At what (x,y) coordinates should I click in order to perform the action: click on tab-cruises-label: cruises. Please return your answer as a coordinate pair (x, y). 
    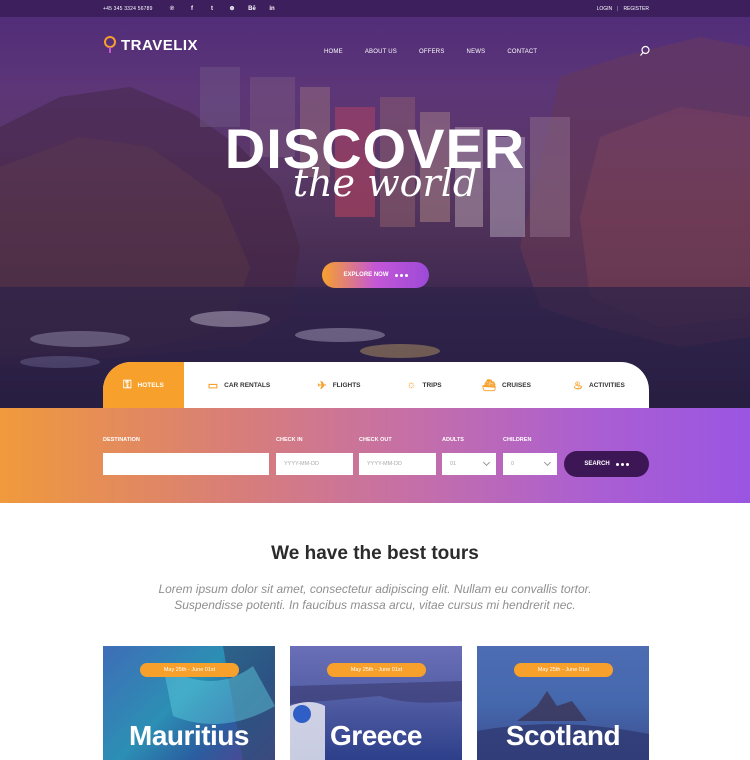
    Looking at the image, I should click on (516, 385).